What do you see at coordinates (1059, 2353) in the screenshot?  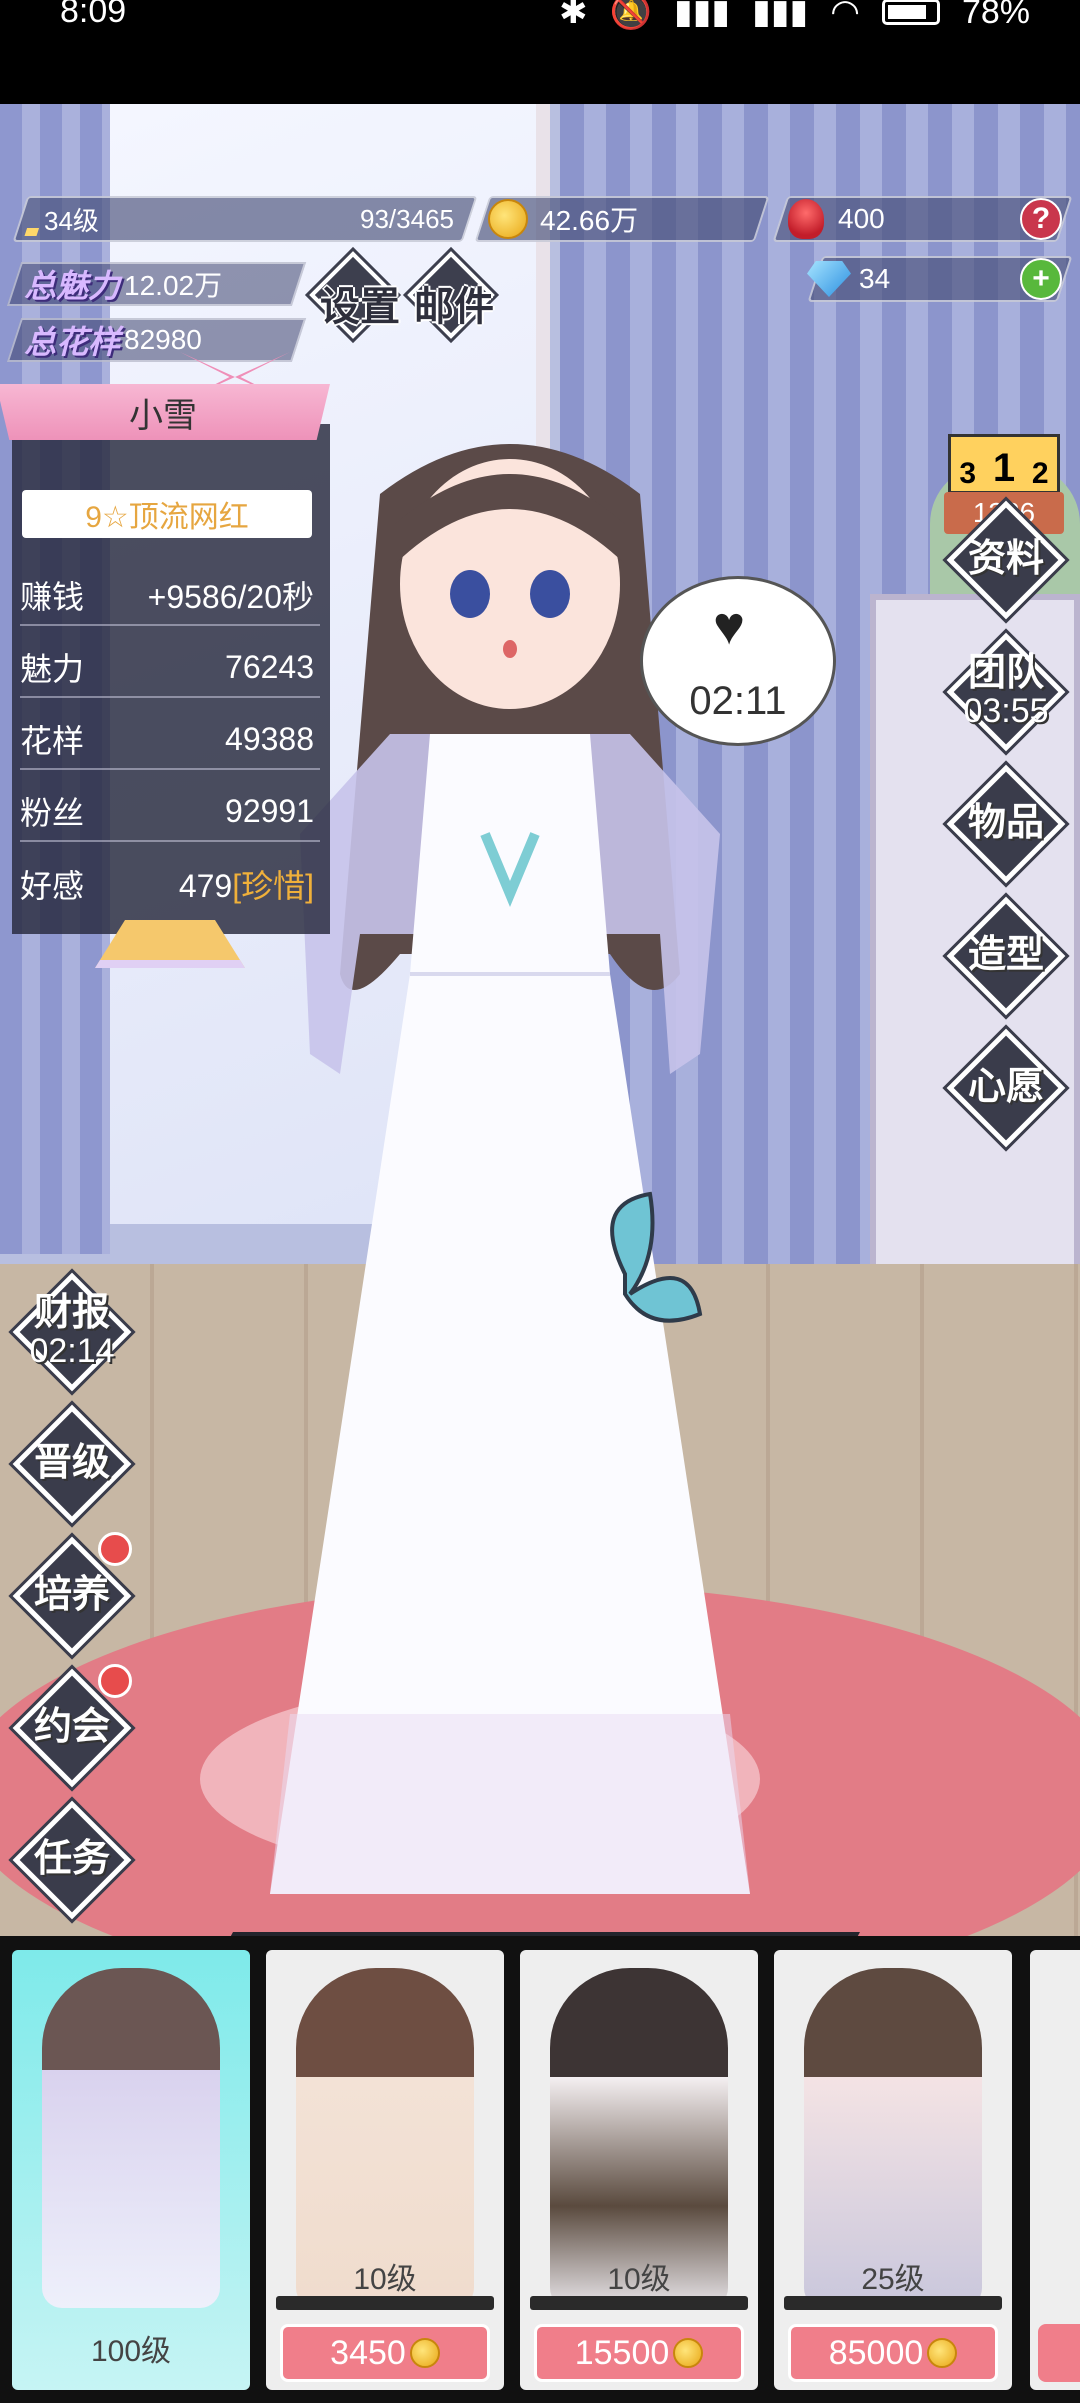 I see `unlock-price-button` at bounding box center [1059, 2353].